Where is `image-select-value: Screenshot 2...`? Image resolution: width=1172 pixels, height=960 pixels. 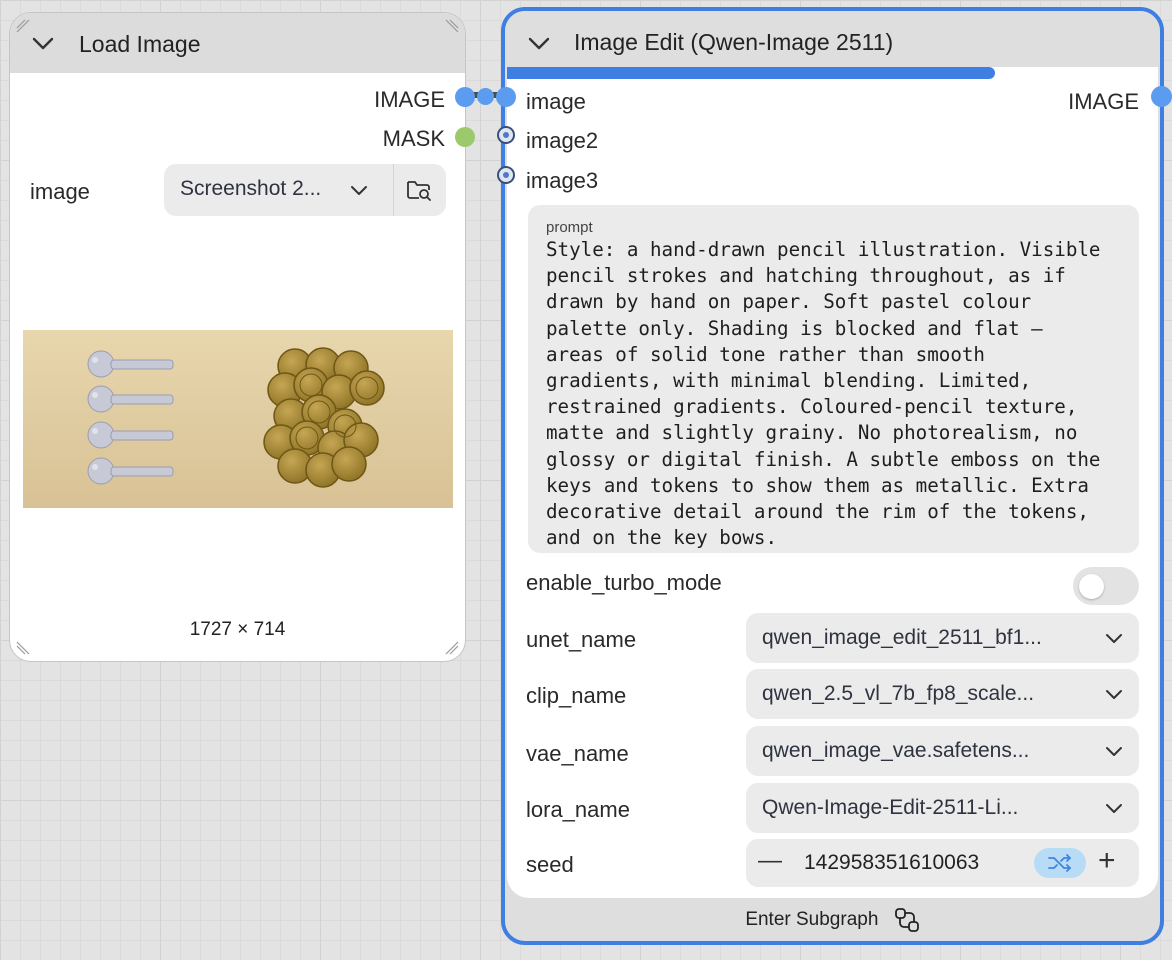
image-select-value: Screenshot 2... is located at coordinates (251, 188).